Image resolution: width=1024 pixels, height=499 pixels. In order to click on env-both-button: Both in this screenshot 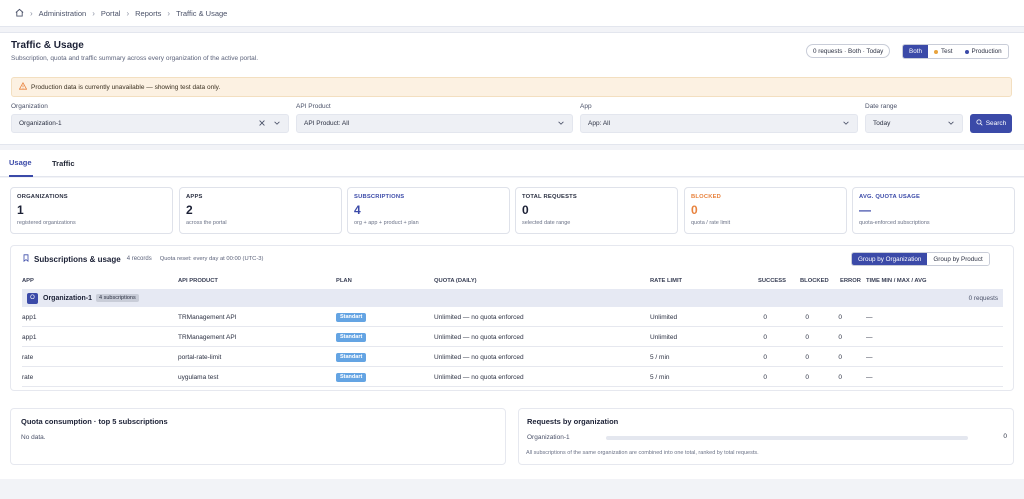, I will do `click(915, 51)`.